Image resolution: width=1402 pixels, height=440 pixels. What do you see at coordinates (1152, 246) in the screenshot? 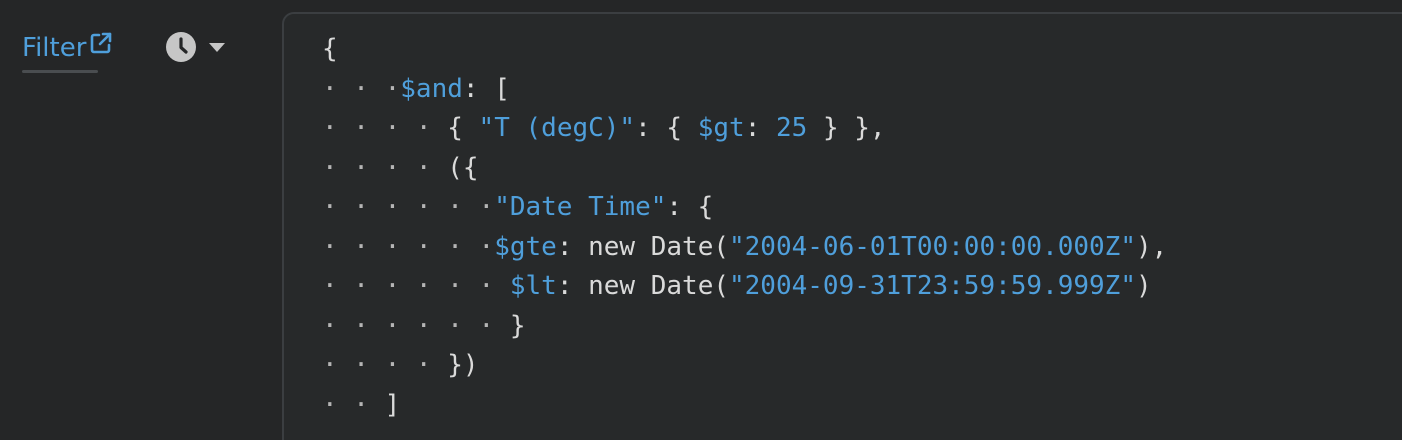
I see `code-token: ),` at bounding box center [1152, 246].